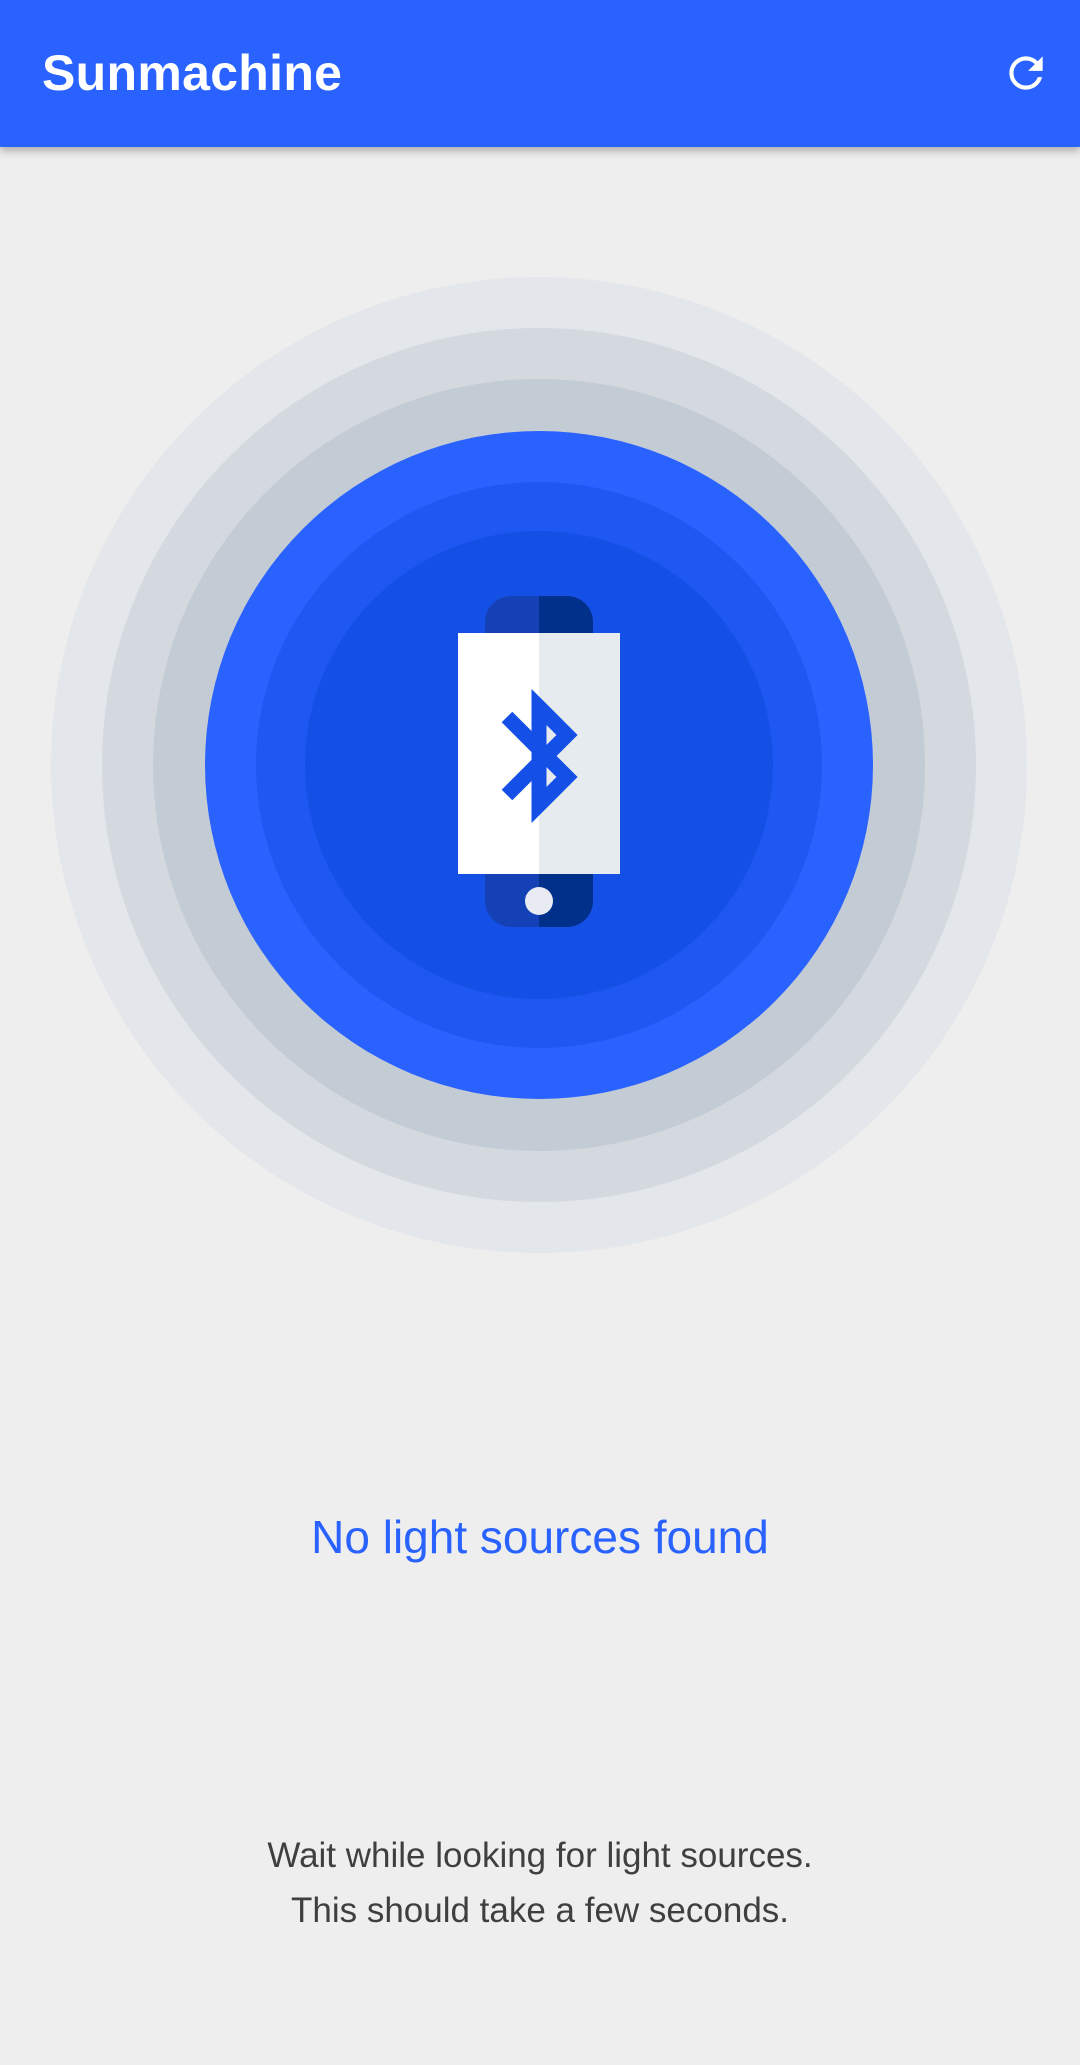 The height and width of the screenshot is (2065, 1080). Describe the element at coordinates (540, 1855) in the screenshot. I see `hint-line-1: Wait while looking for light sources.` at that location.